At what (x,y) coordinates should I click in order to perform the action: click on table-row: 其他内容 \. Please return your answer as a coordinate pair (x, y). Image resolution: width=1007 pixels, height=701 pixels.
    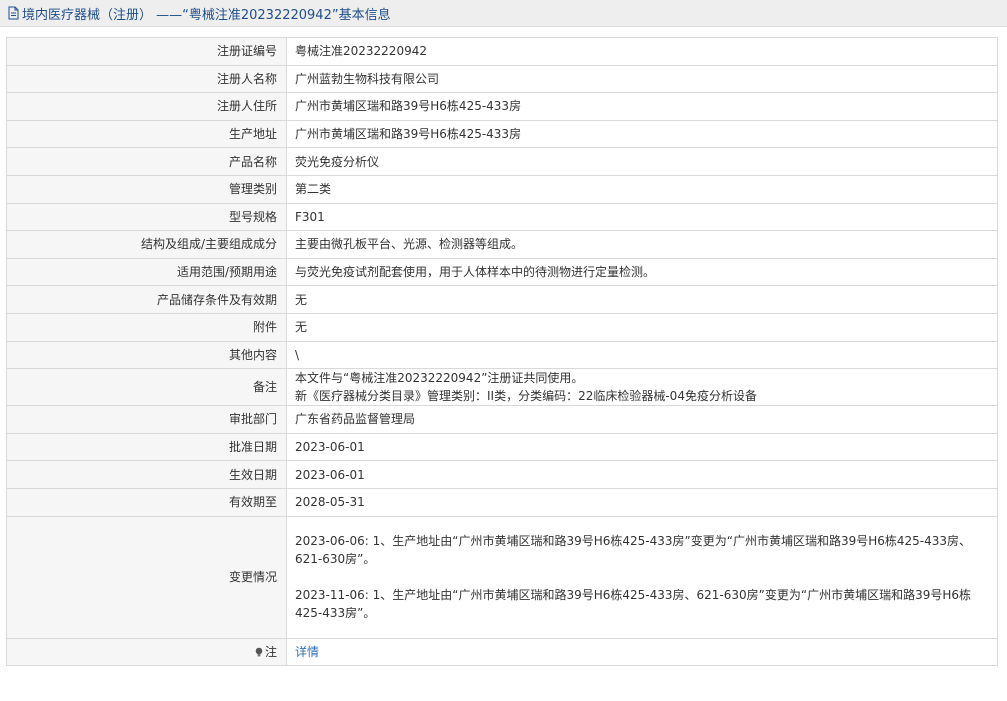
    Looking at the image, I should click on (502, 355).